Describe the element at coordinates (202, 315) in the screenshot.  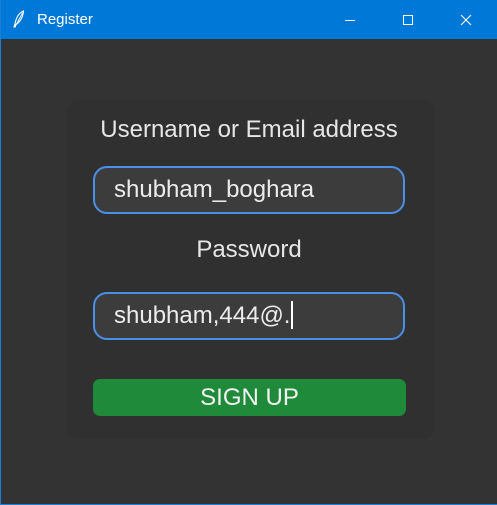
I see `password-value: shubham,444@.` at that location.